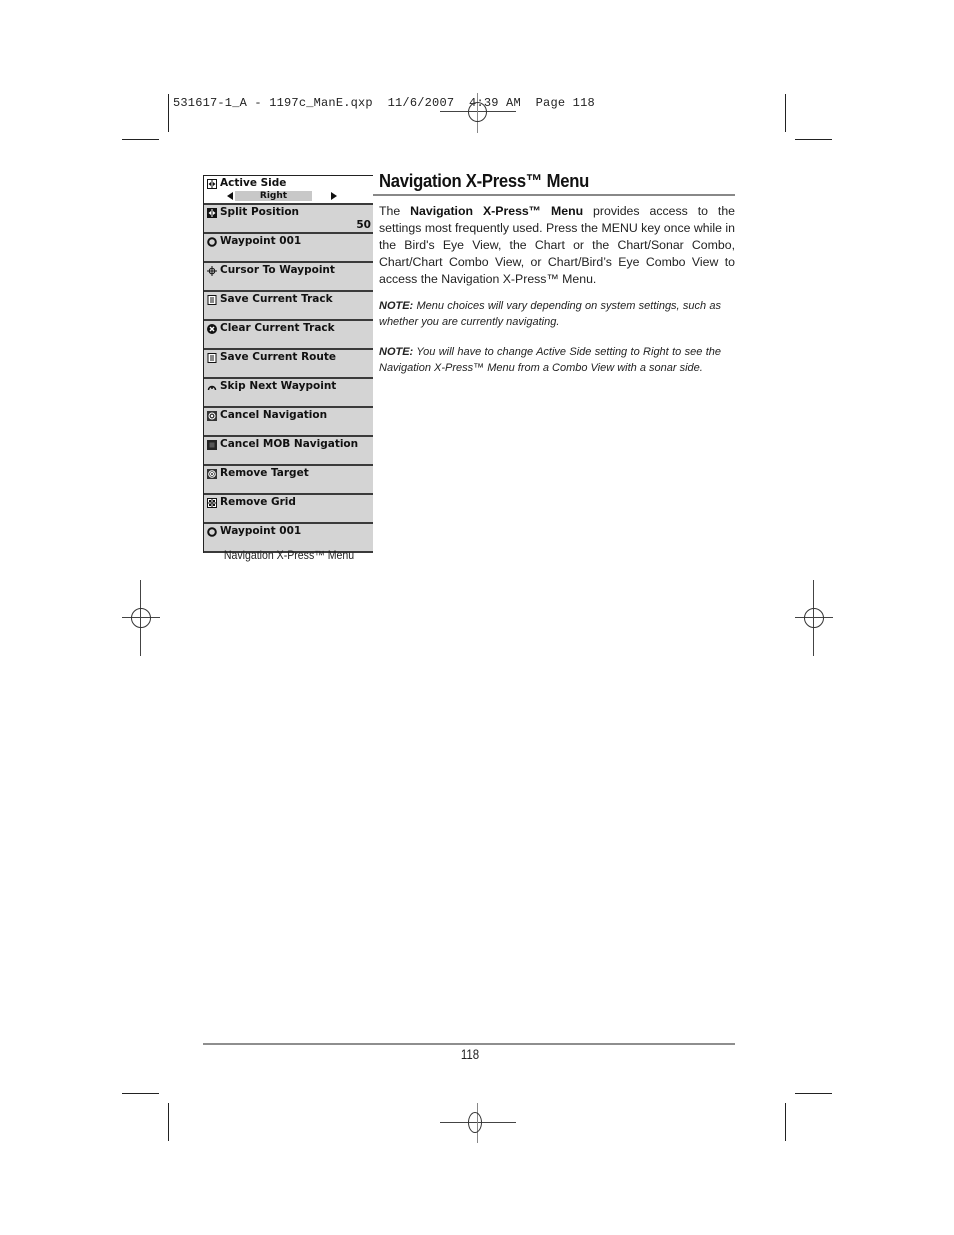 This screenshot has width=954, height=1235. What do you see at coordinates (288, 277) in the screenshot?
I see `menu-item-cursor-to-waypoint: Cursor To Waypoint` at bounding box center [288, 277].